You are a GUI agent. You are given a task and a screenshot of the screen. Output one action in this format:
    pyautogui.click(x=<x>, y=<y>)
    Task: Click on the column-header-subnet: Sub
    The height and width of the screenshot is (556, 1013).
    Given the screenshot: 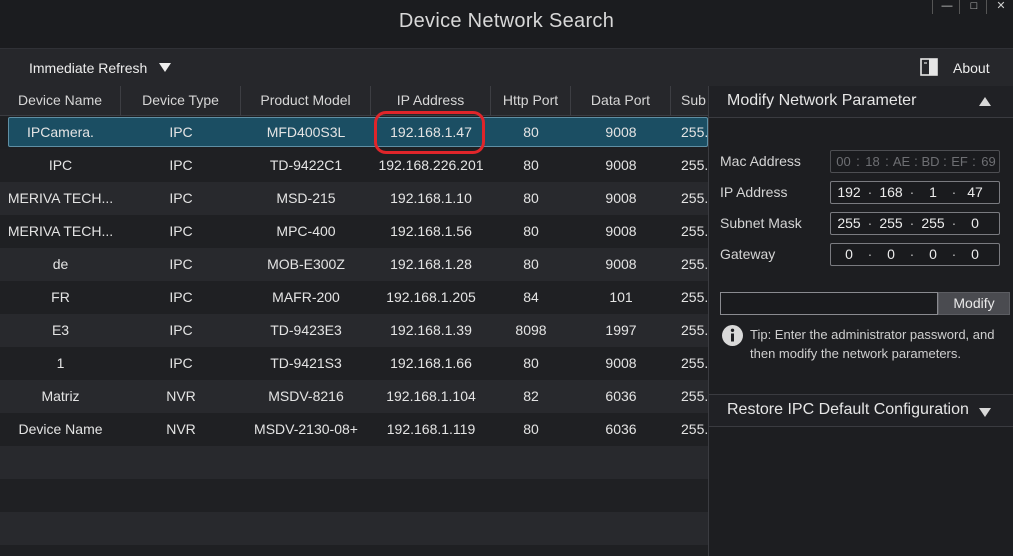 What is the action you would take?
    pyautogui.click(x=689, y=101)
    